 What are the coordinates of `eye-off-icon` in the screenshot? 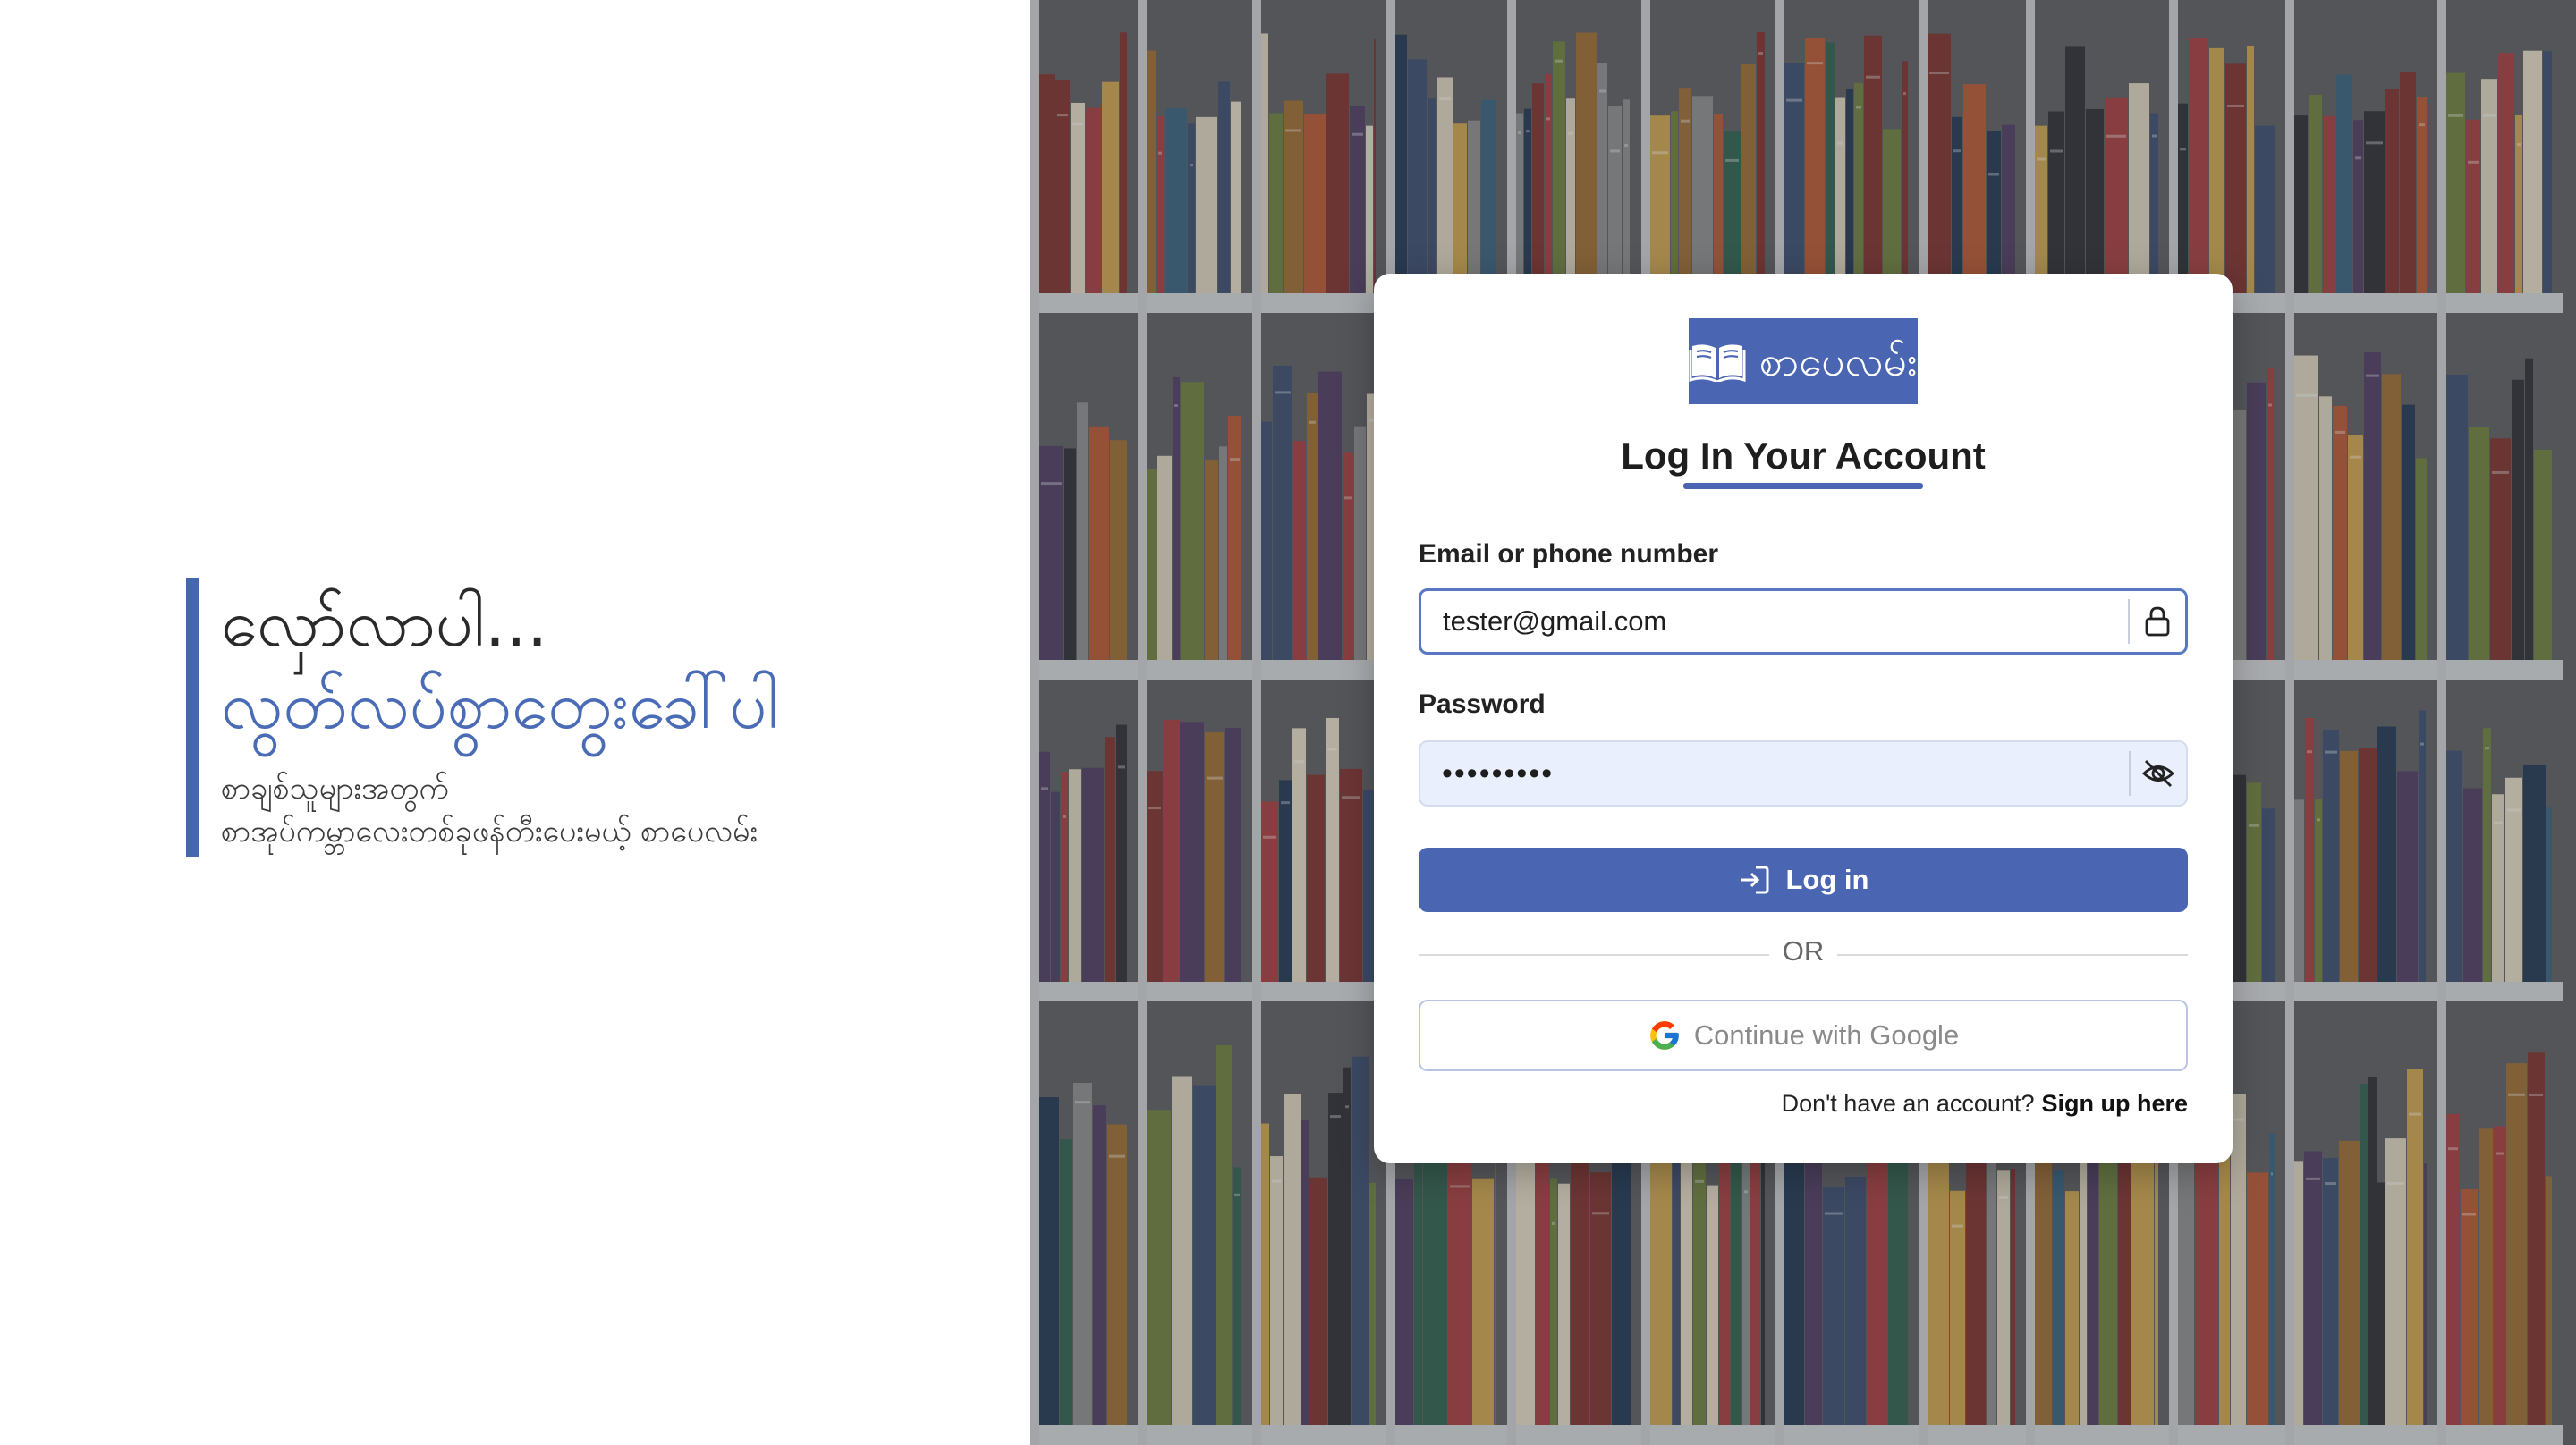 It's located at (2157, 773).